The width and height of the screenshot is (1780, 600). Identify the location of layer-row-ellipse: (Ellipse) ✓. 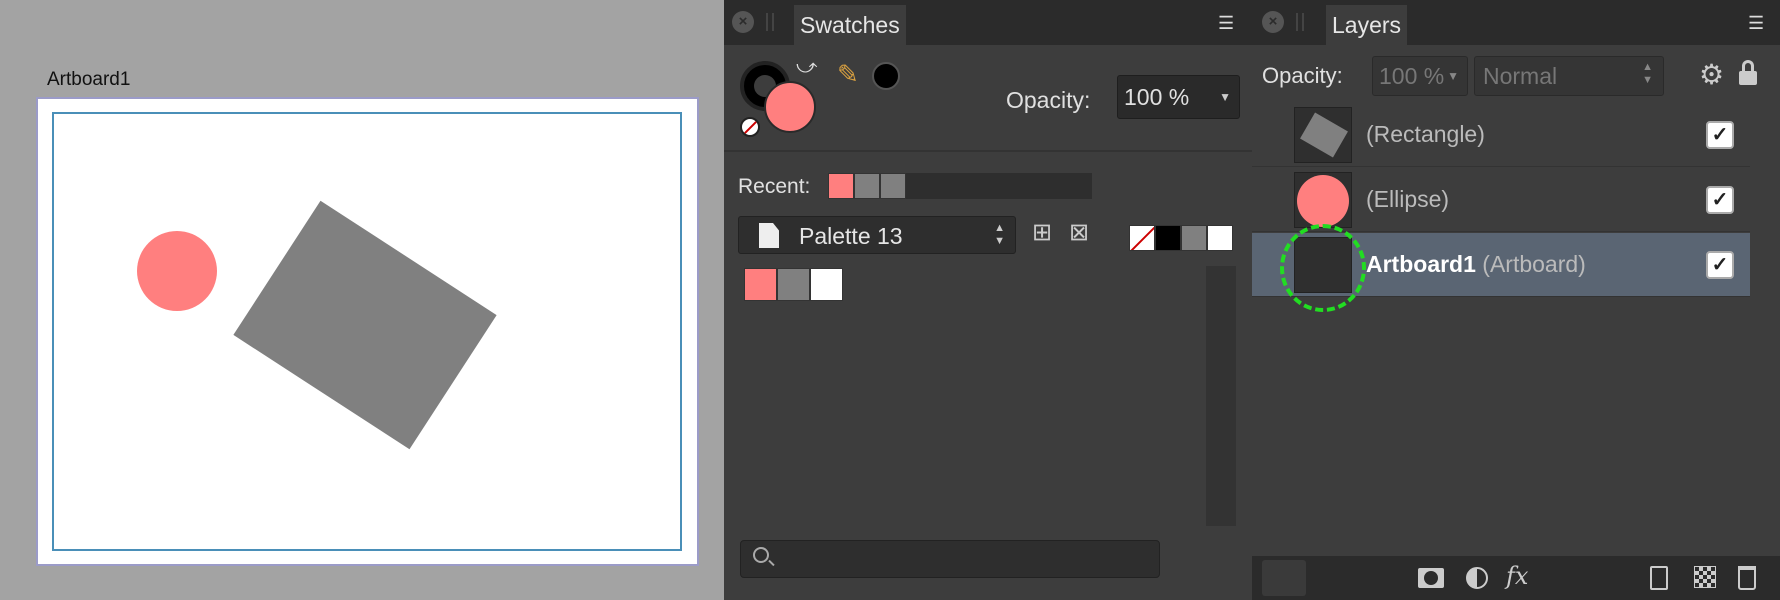
(1501, 200).